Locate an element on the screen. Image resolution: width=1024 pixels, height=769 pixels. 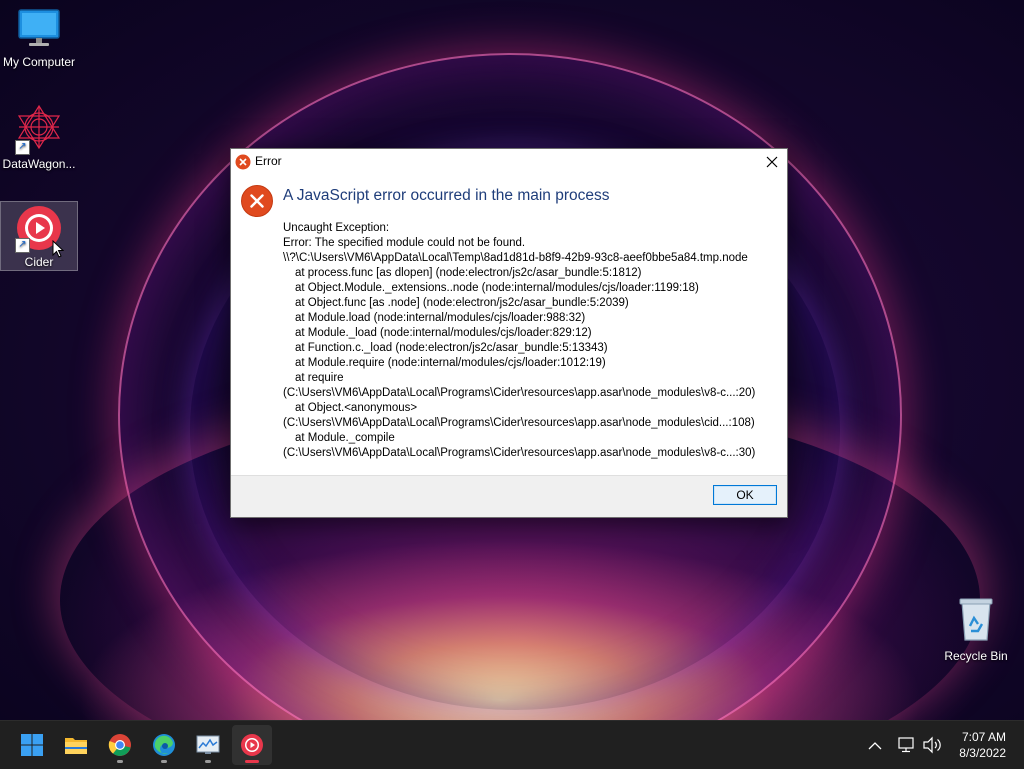
desktop-icon-my-computer: My Computer is located at coordinates (39, 42).